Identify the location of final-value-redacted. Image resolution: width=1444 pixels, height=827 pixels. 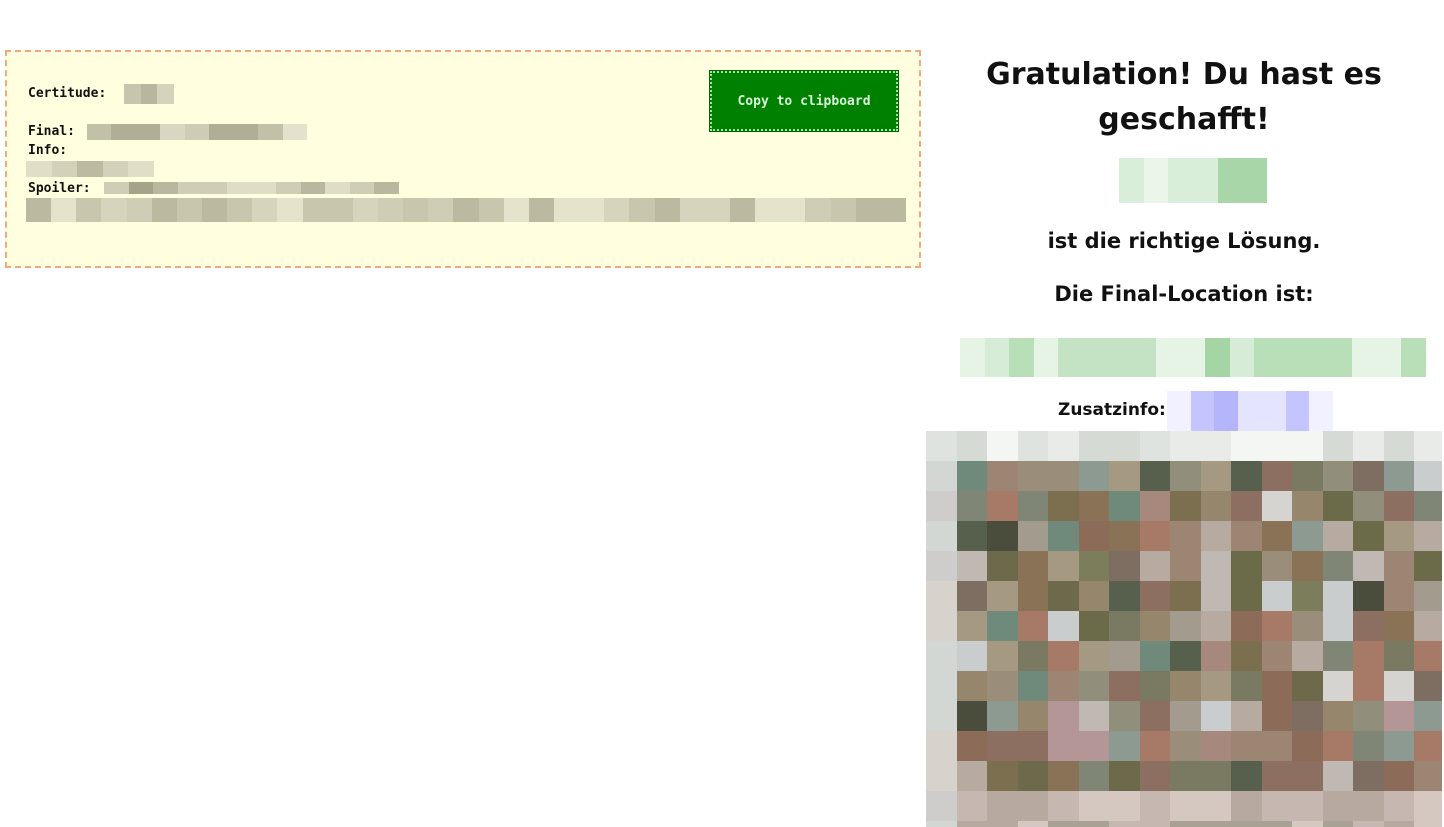
(197, 132).